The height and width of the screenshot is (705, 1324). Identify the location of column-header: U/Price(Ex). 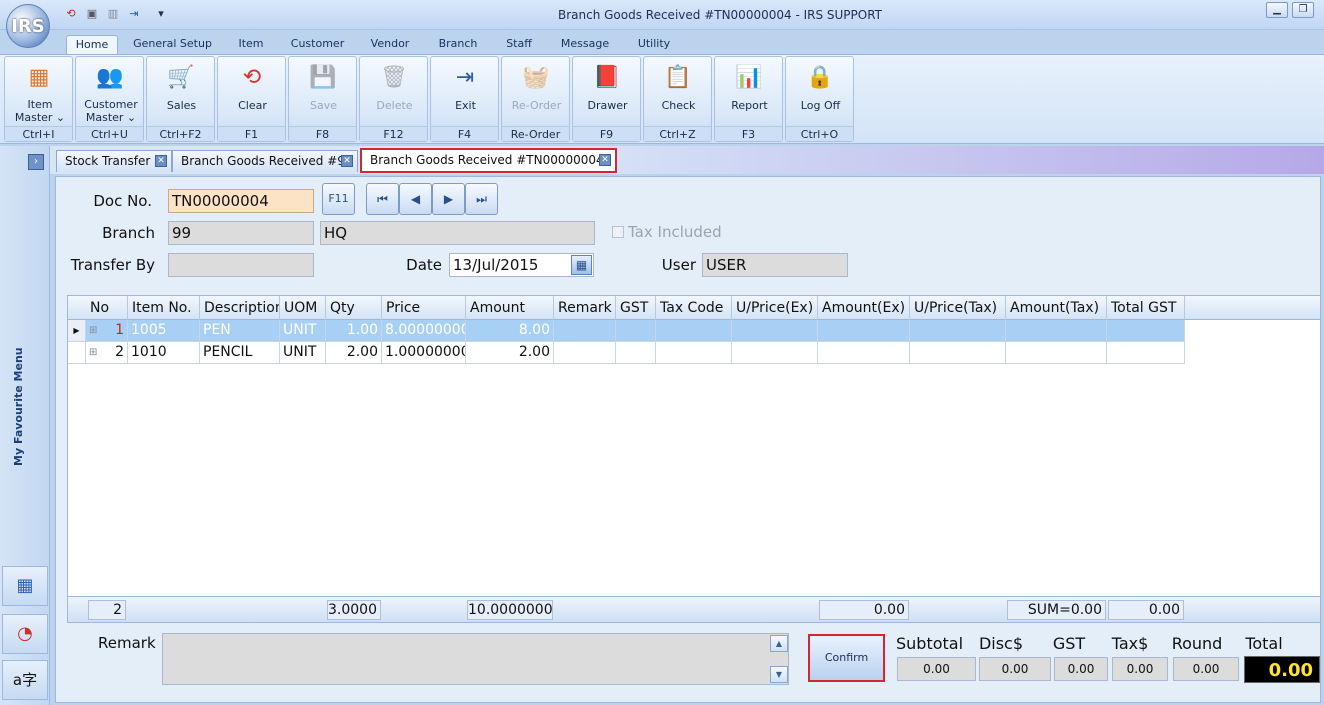
(775, 308).